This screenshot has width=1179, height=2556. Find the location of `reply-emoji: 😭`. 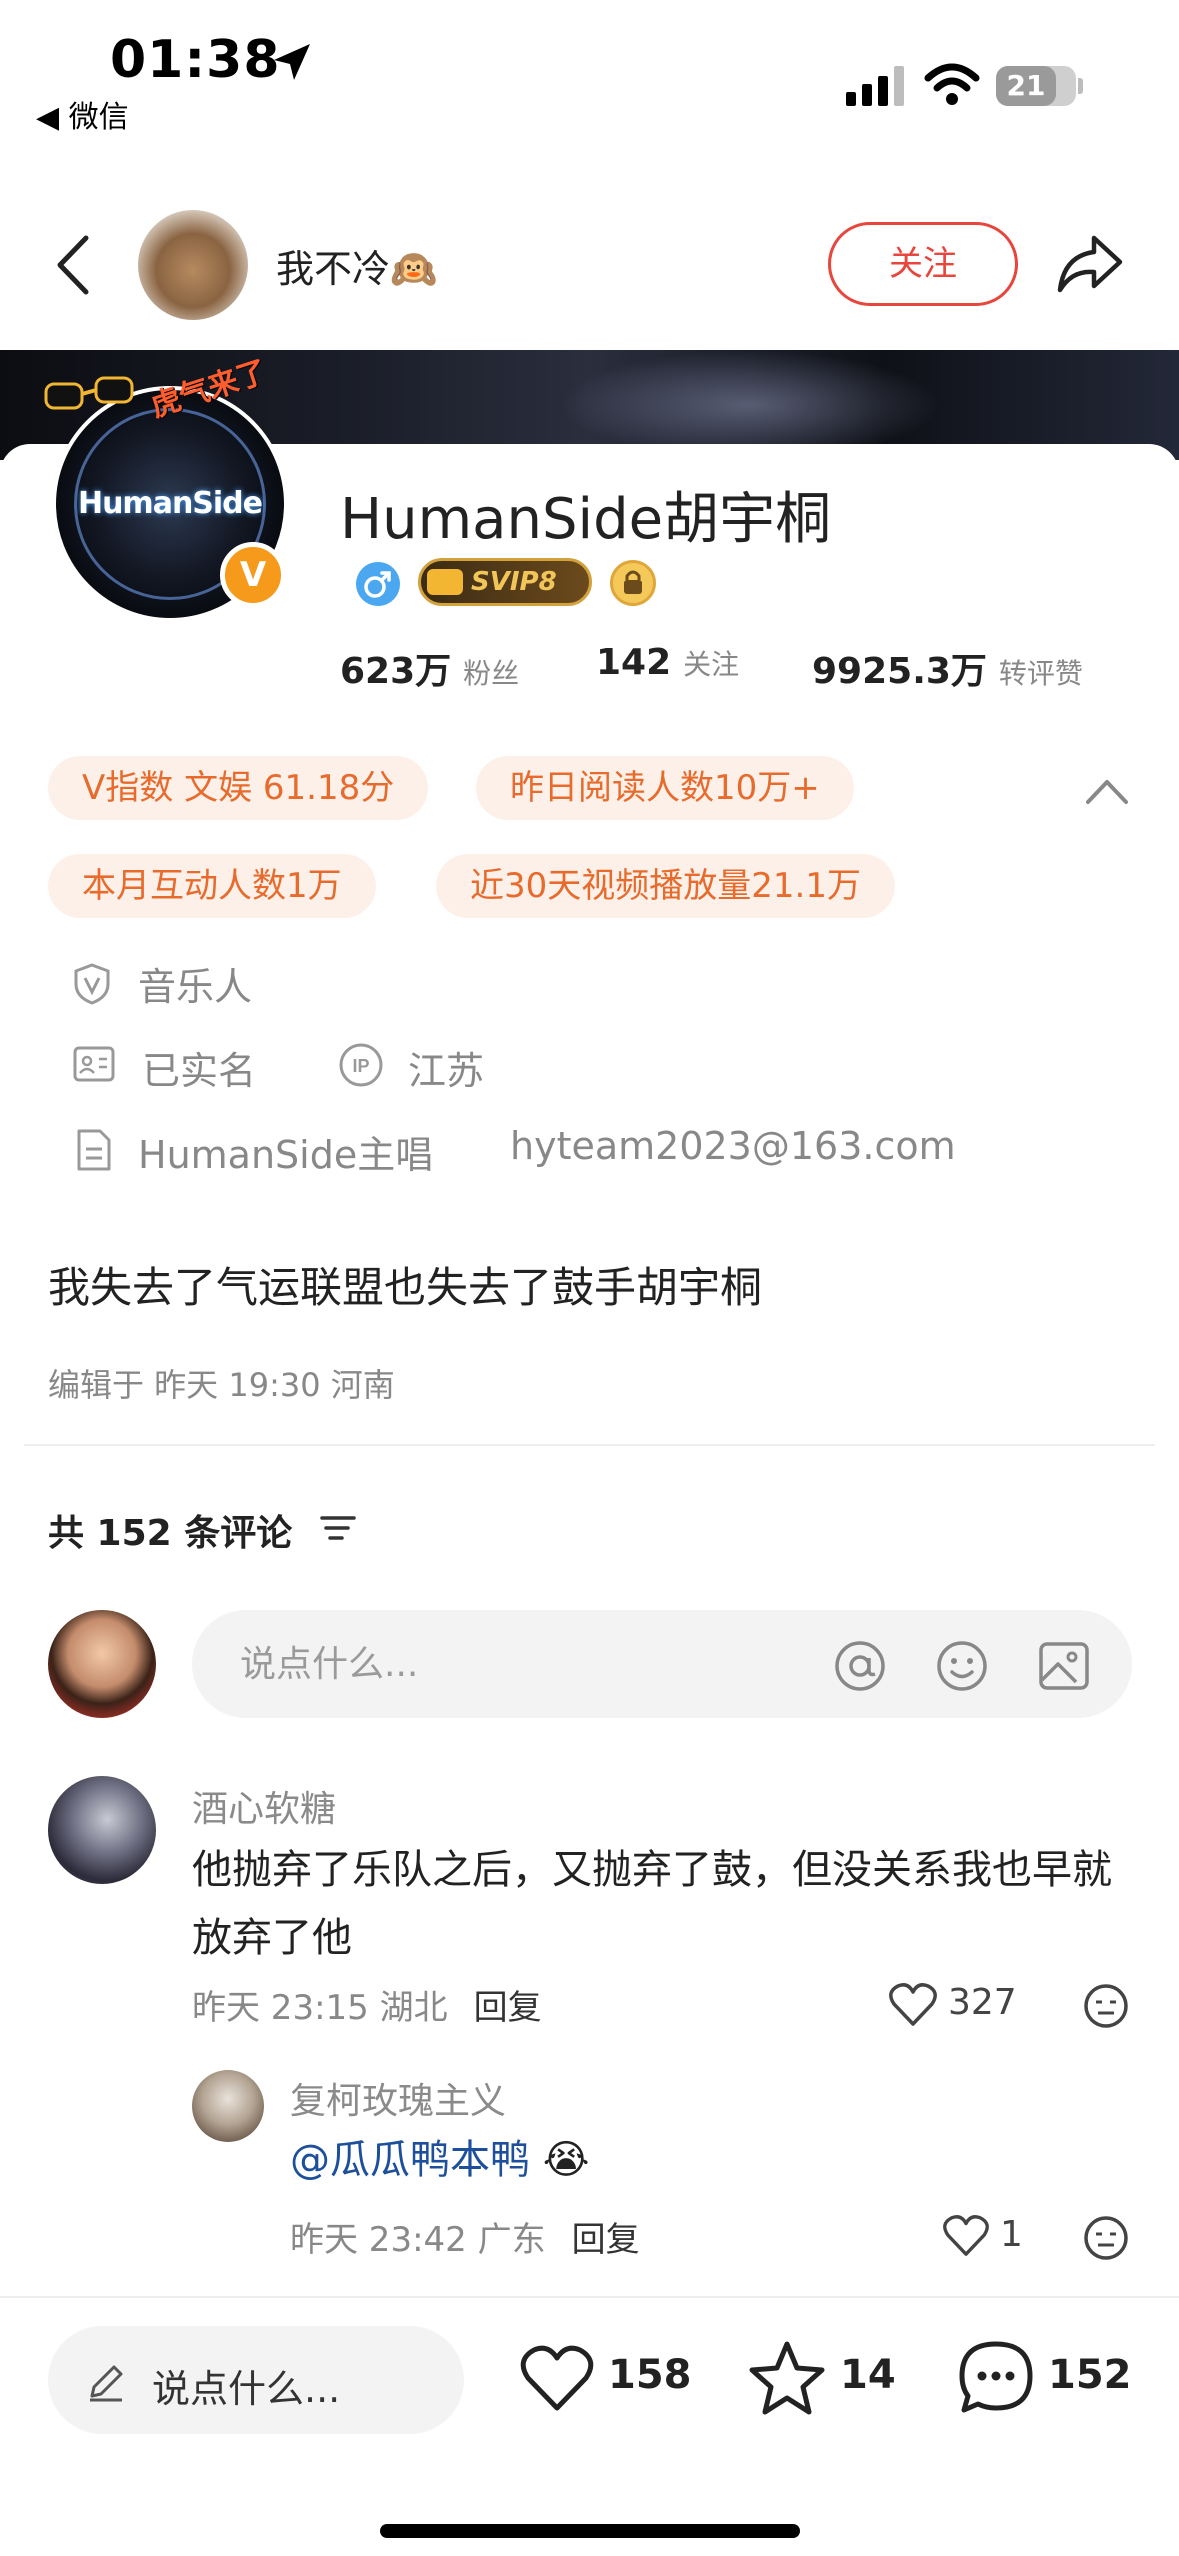

reply-emoji: 😭 is located at coordinates (566, 2160).